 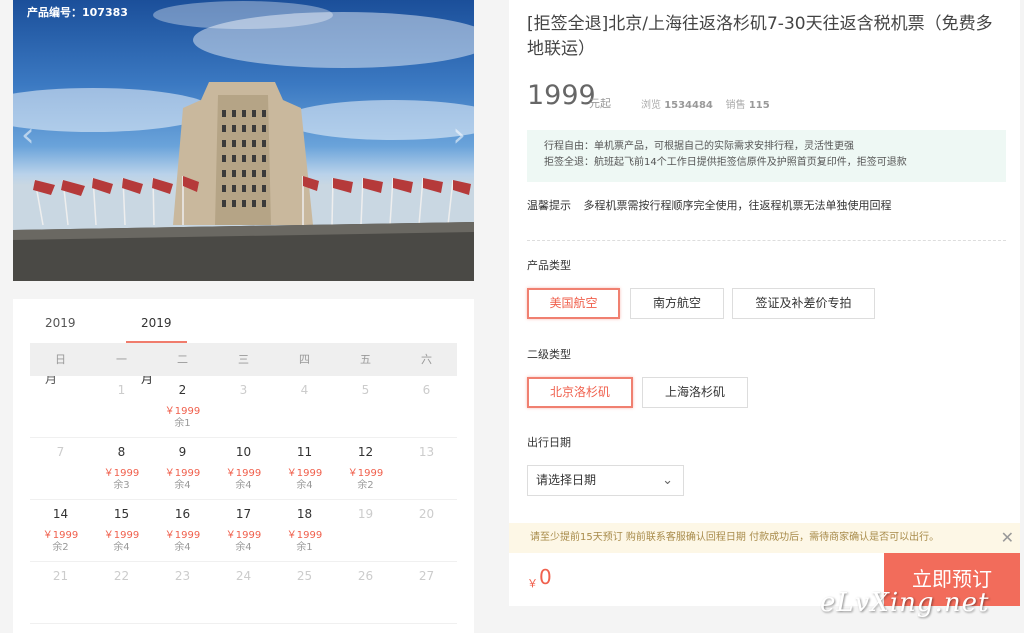 I want to click on calendar-day: 8 ￥1999 余3, so click(x=121, y=468).